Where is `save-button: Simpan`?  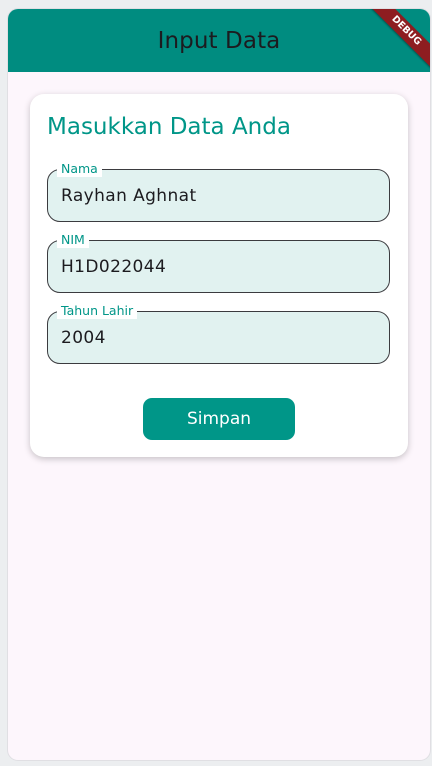
save-button: Simpan is located at coordinates (219, 419).